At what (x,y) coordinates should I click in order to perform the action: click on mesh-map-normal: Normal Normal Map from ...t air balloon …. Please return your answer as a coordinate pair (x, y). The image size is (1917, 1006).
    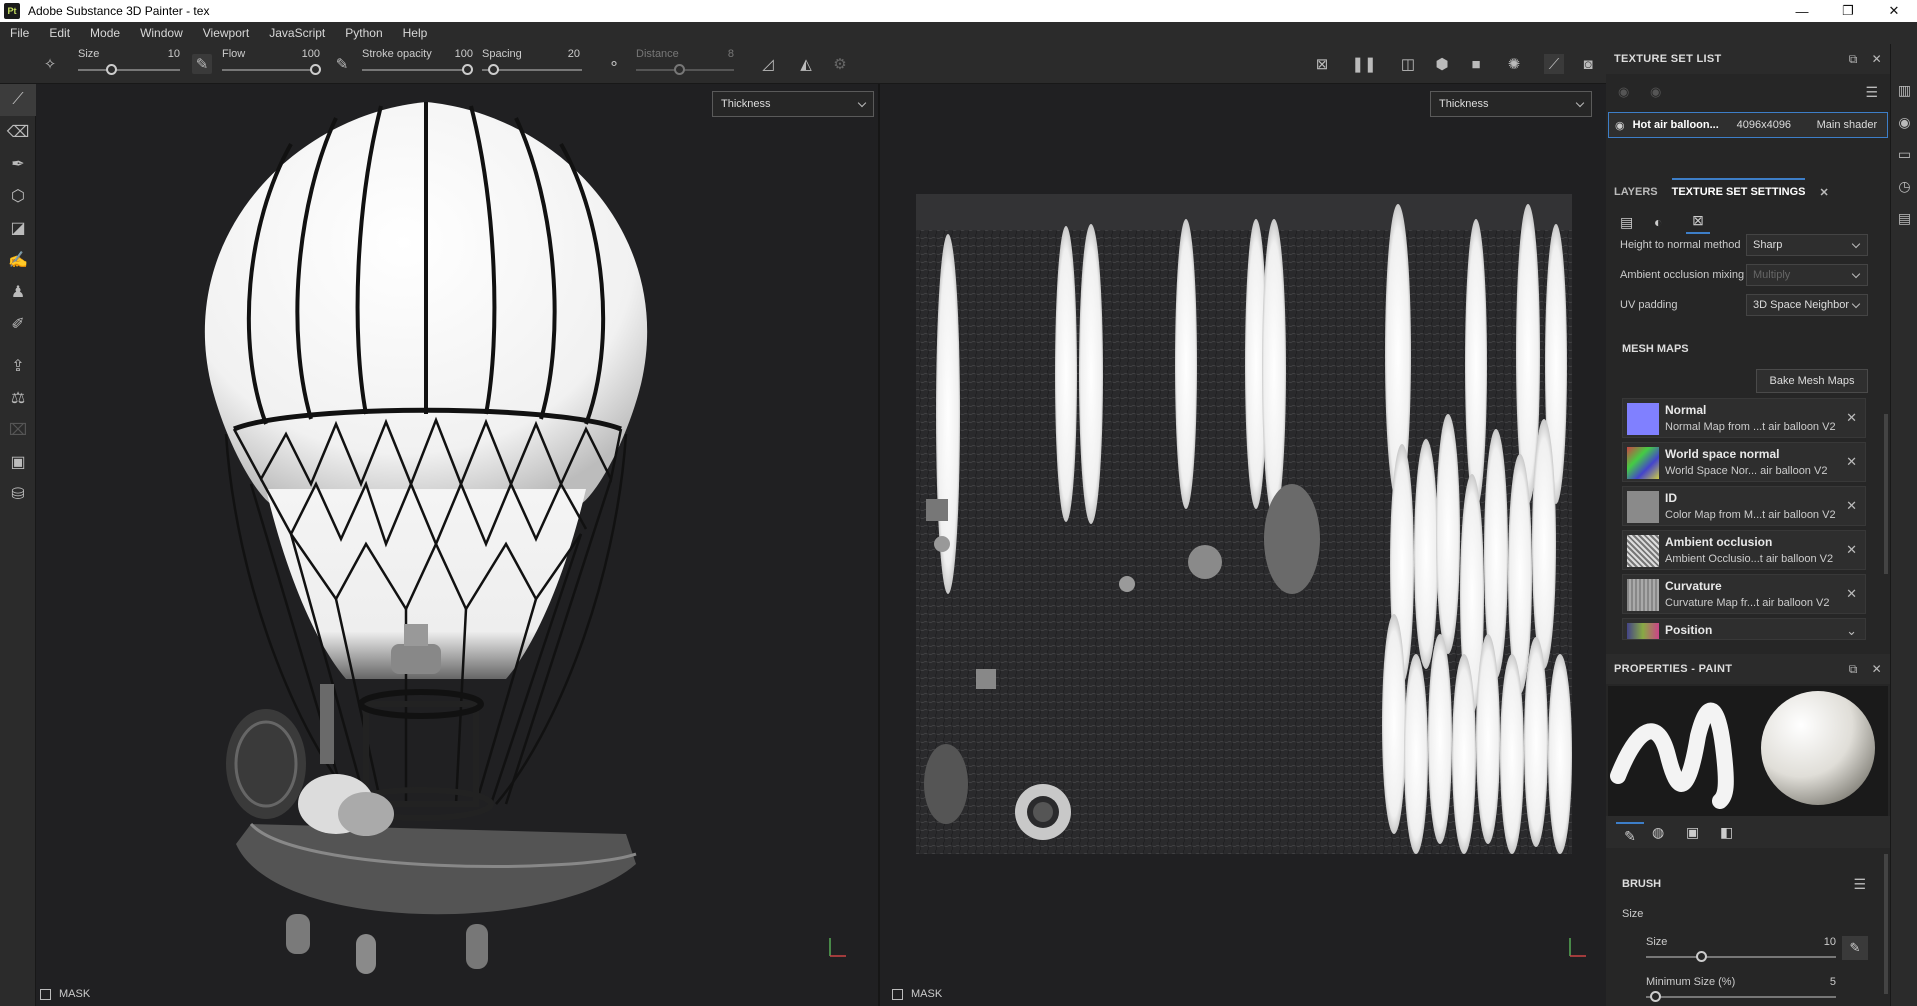
    Looking at the image, I should click on (1744, 418).